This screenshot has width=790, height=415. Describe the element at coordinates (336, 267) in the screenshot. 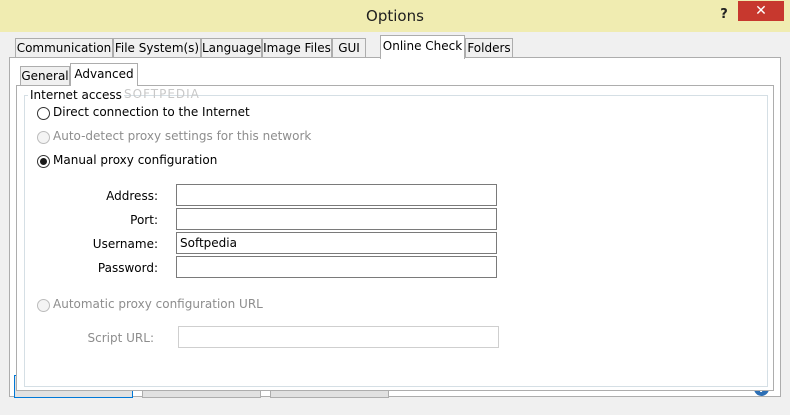

I see `password-input` at that location.